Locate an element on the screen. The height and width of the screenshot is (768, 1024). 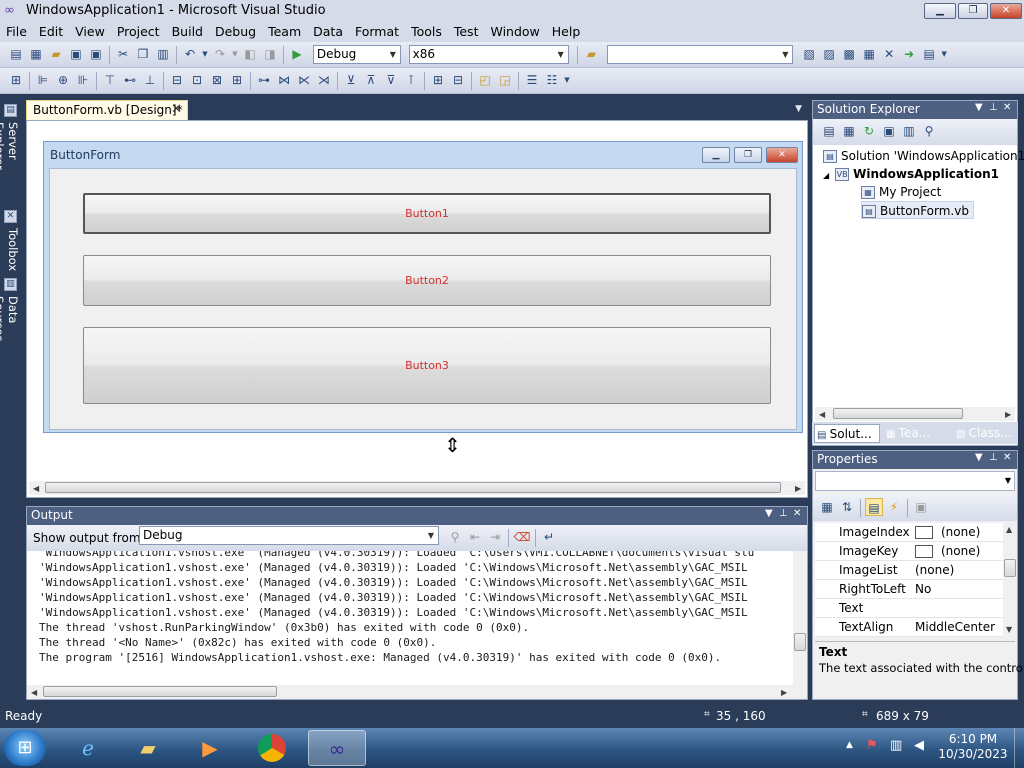
solution-platform-combo: x86 ▼ is located at coordinates (488, 54).